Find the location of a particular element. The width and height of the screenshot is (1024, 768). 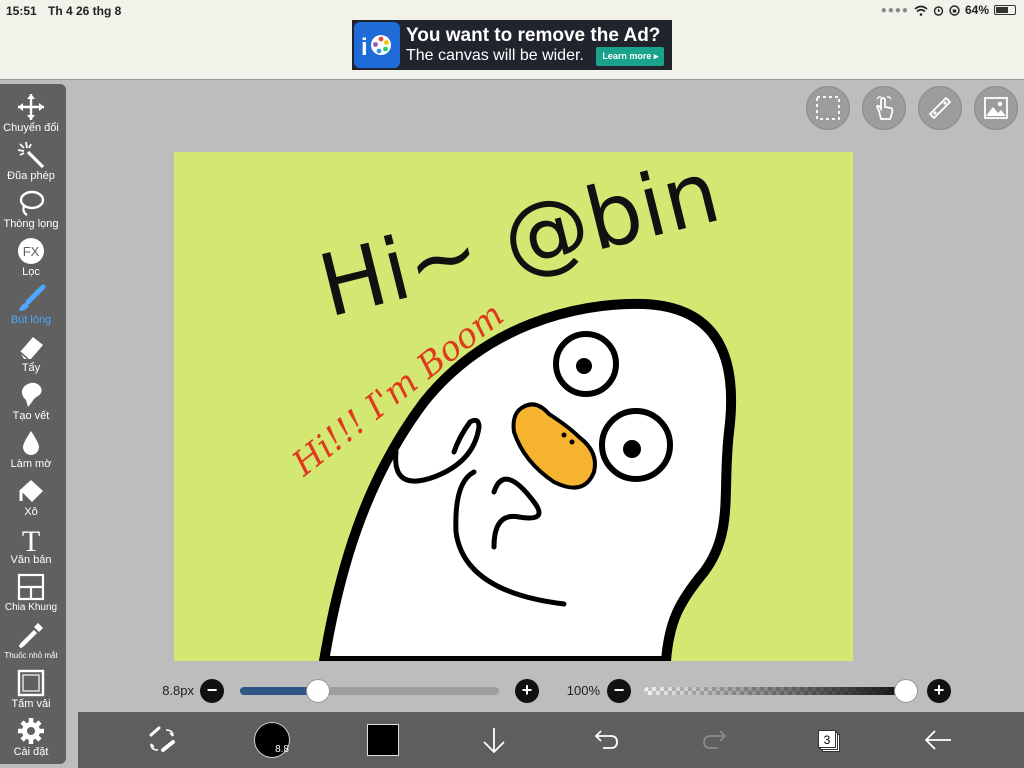

battery-percent: 64% is located at coordinates (976, 10).